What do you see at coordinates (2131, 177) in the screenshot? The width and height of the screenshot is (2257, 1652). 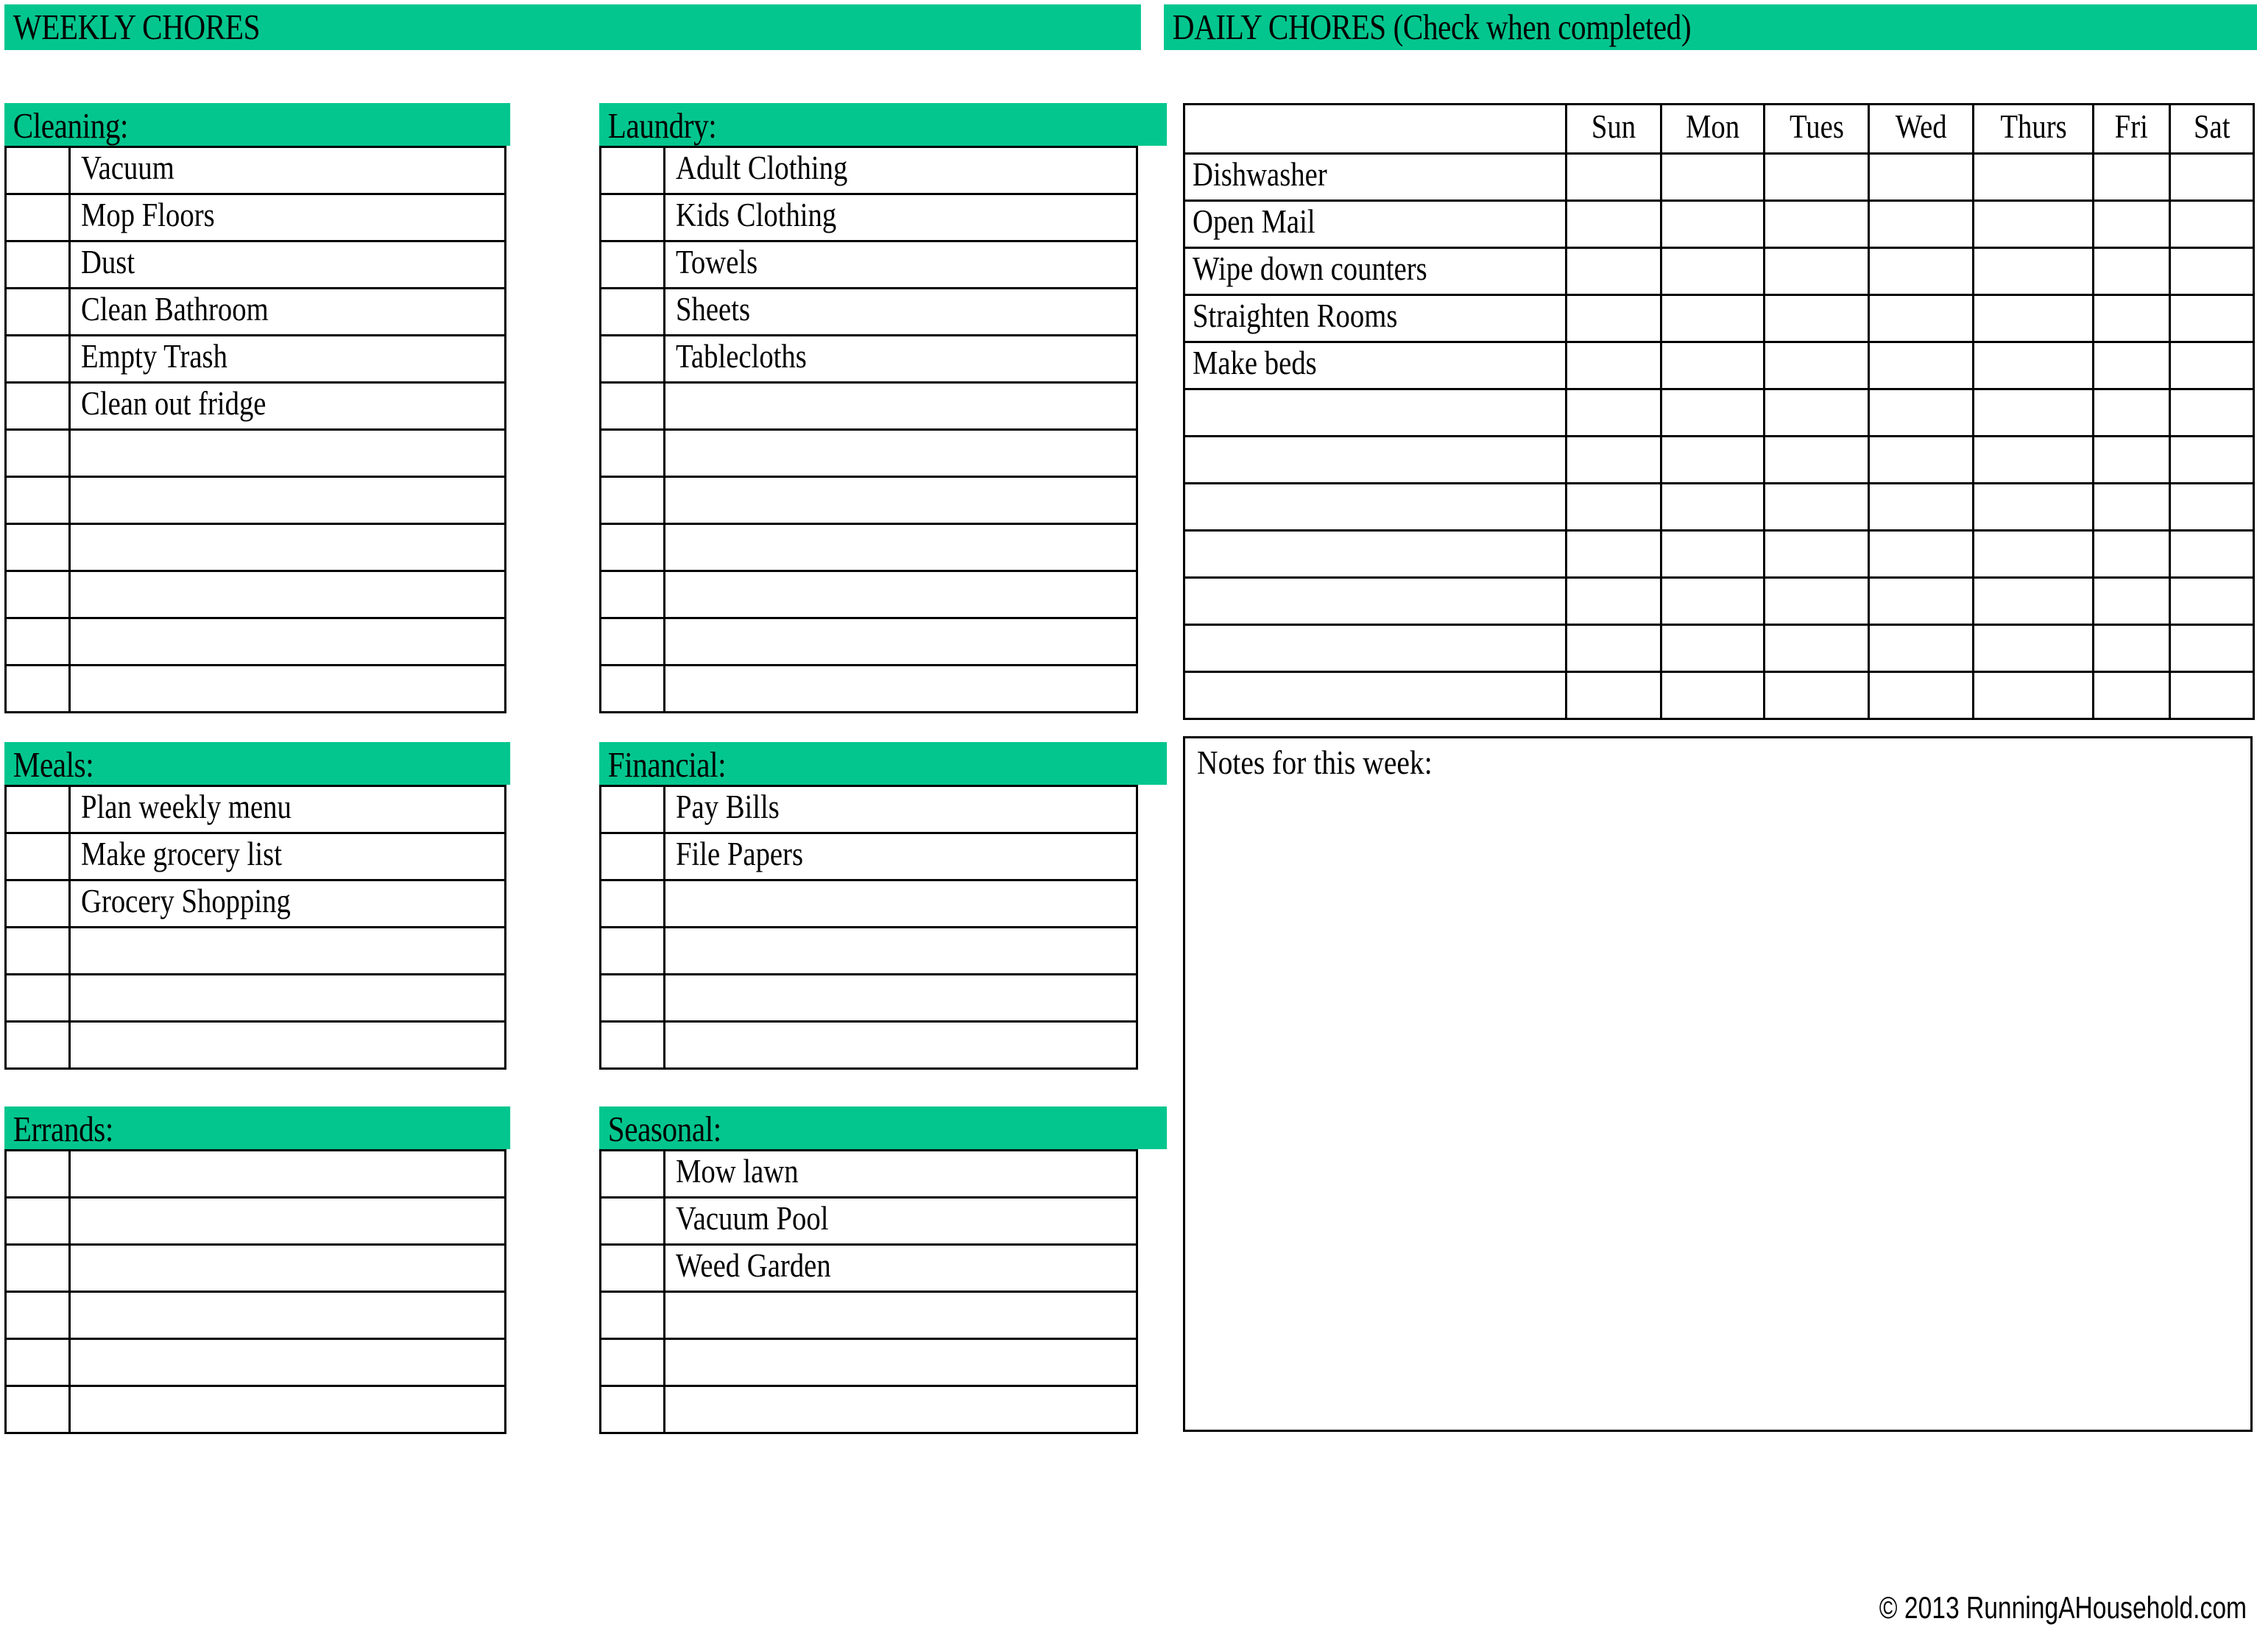 I see `daily-check-0-fri` at bounding box center [2131, 177].